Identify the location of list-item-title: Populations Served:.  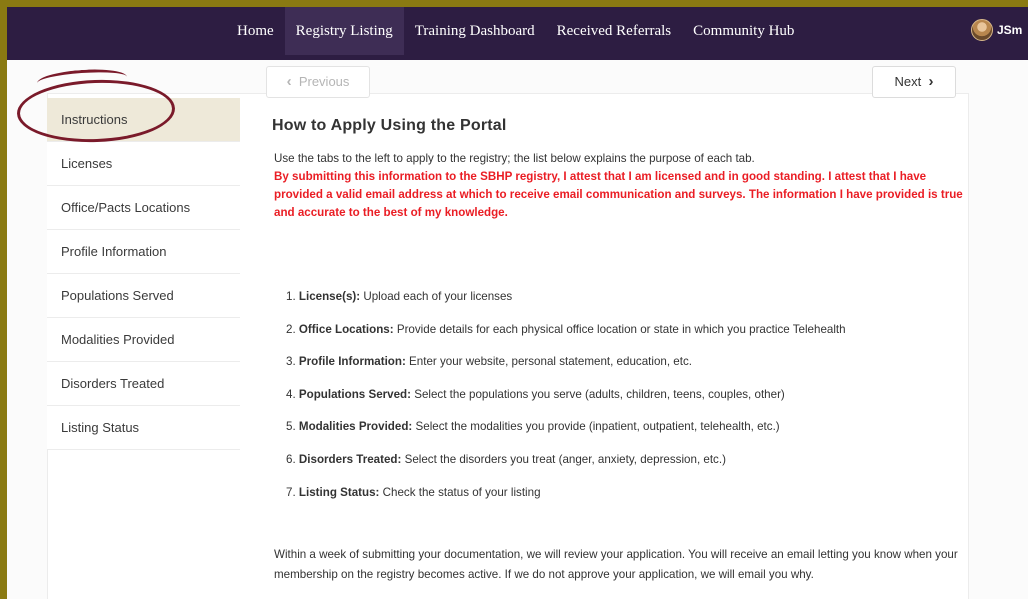
(354, 394).